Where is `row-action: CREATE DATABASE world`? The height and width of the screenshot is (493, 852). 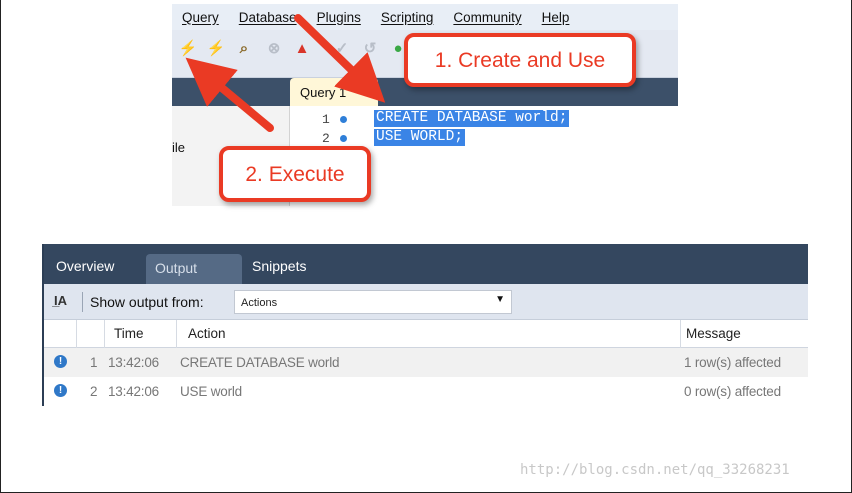 row-action: CREATE DATABASE world is located at coordinates (260, 362).